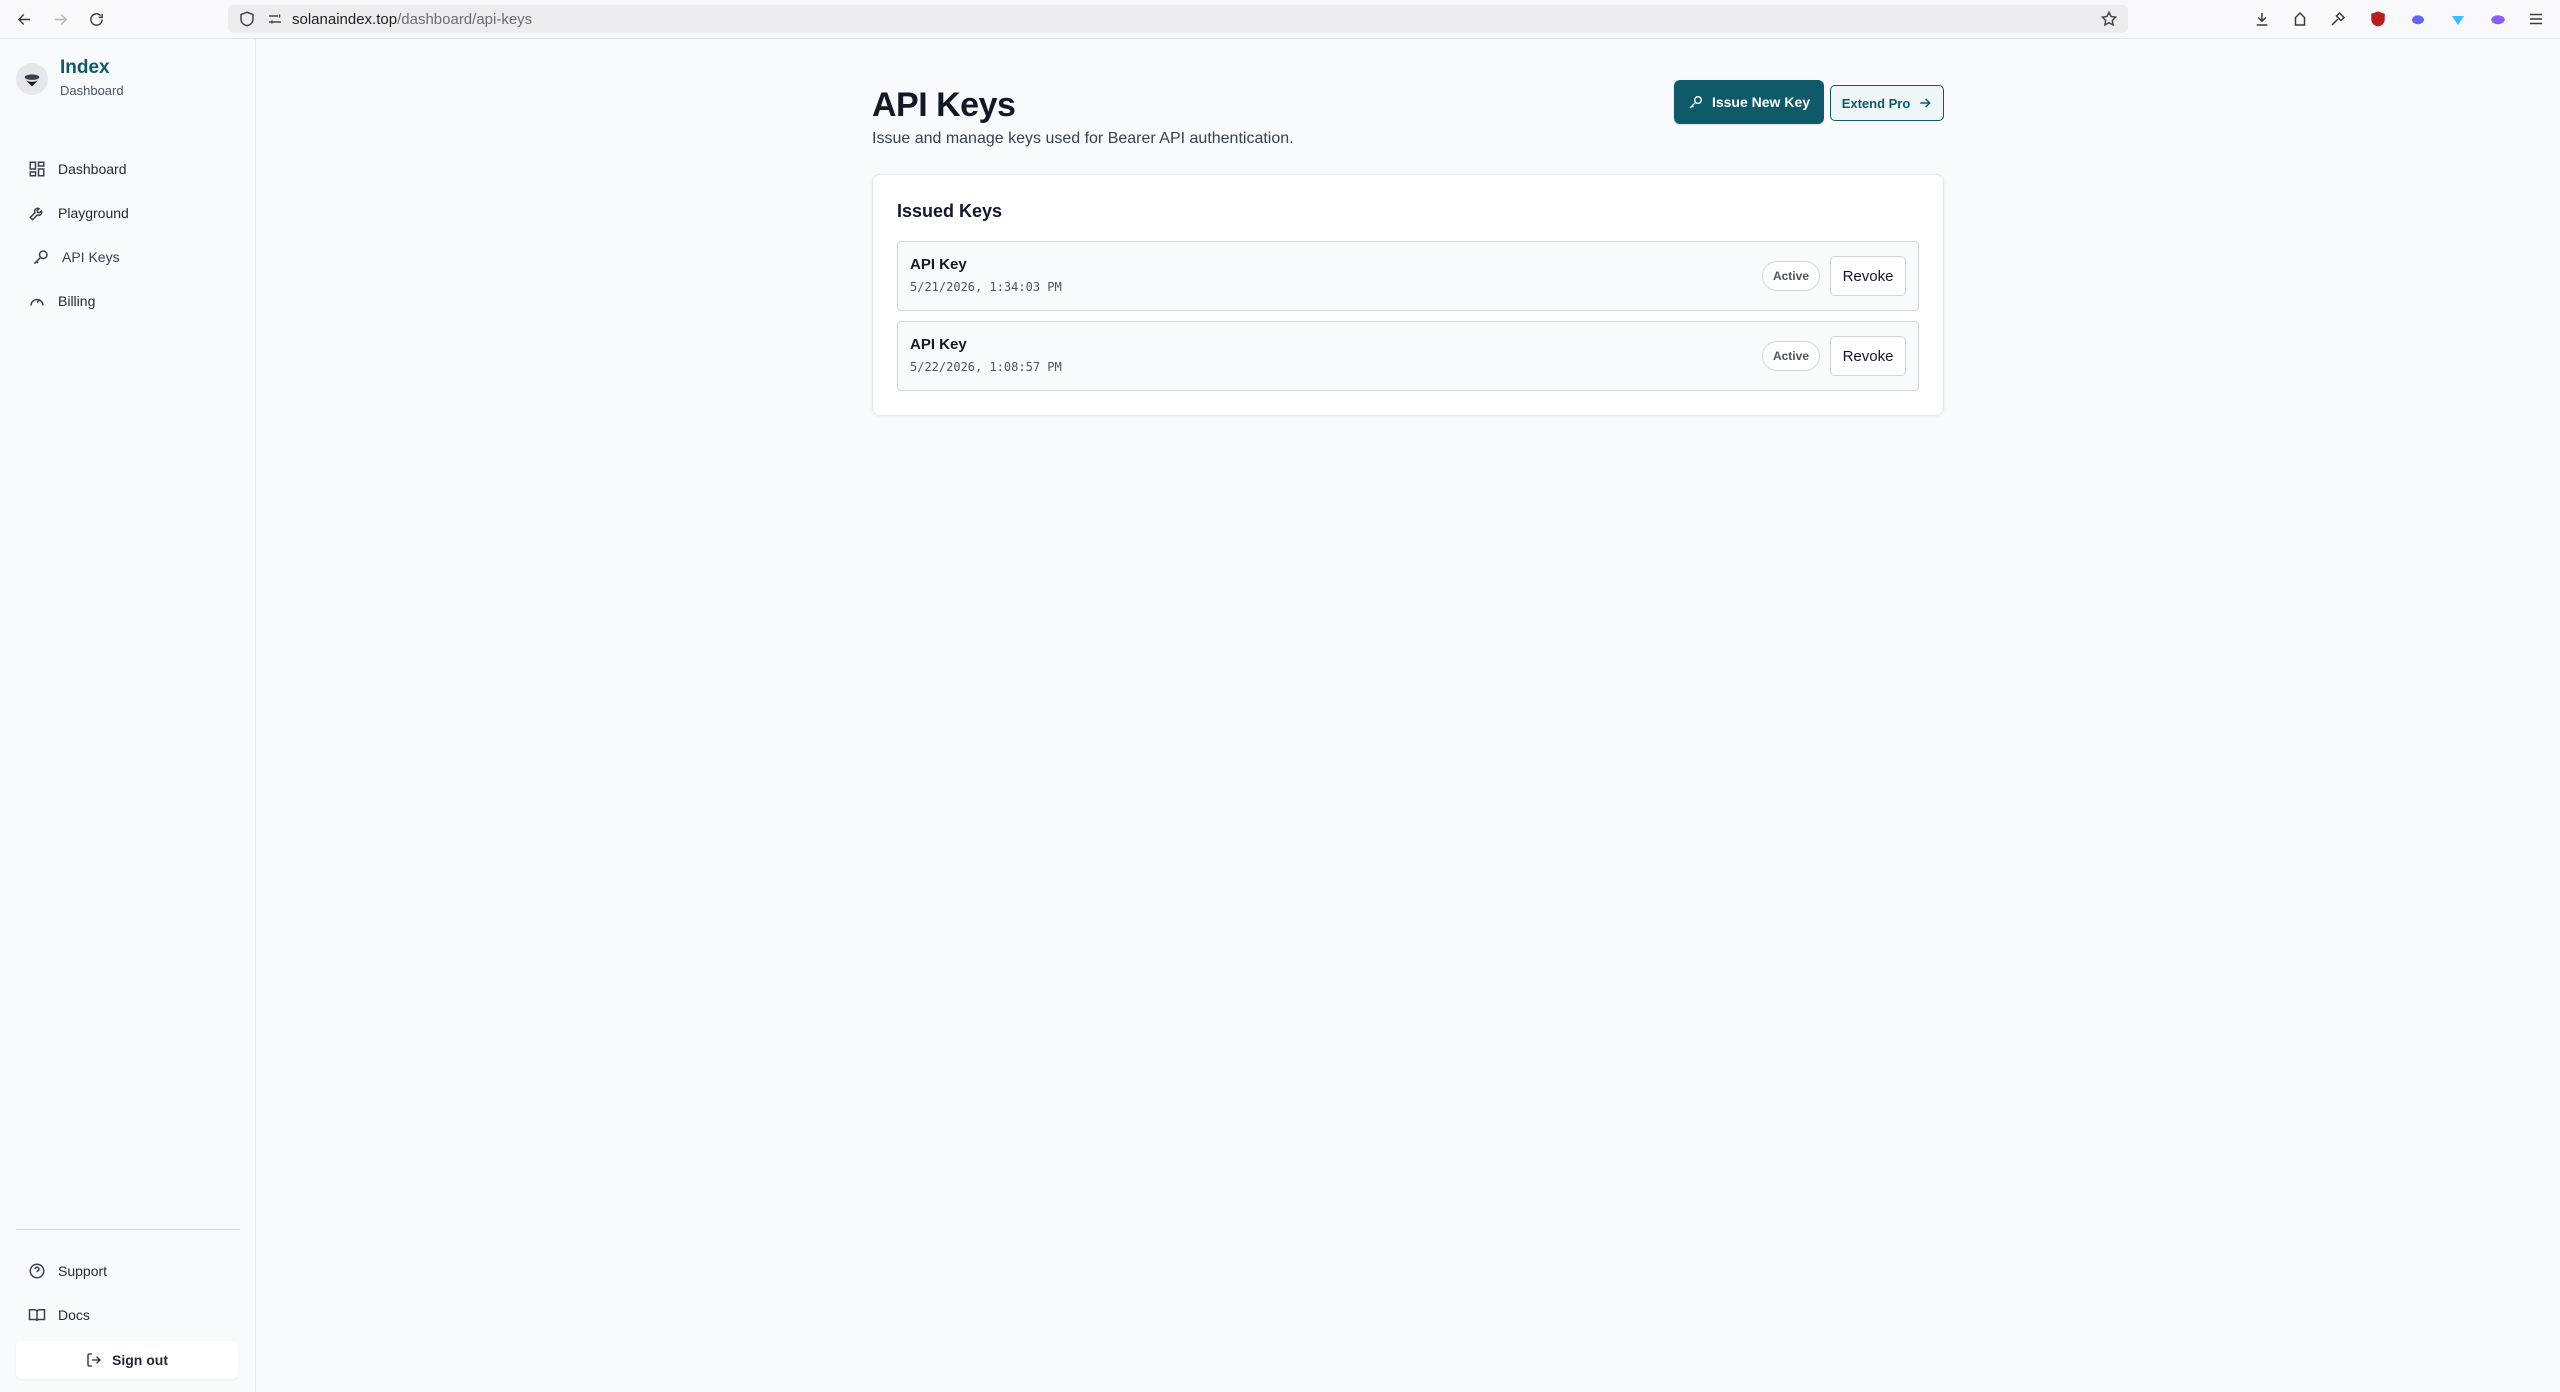  I want to click on sign-out-button: Sign out, so click(127, 1360).